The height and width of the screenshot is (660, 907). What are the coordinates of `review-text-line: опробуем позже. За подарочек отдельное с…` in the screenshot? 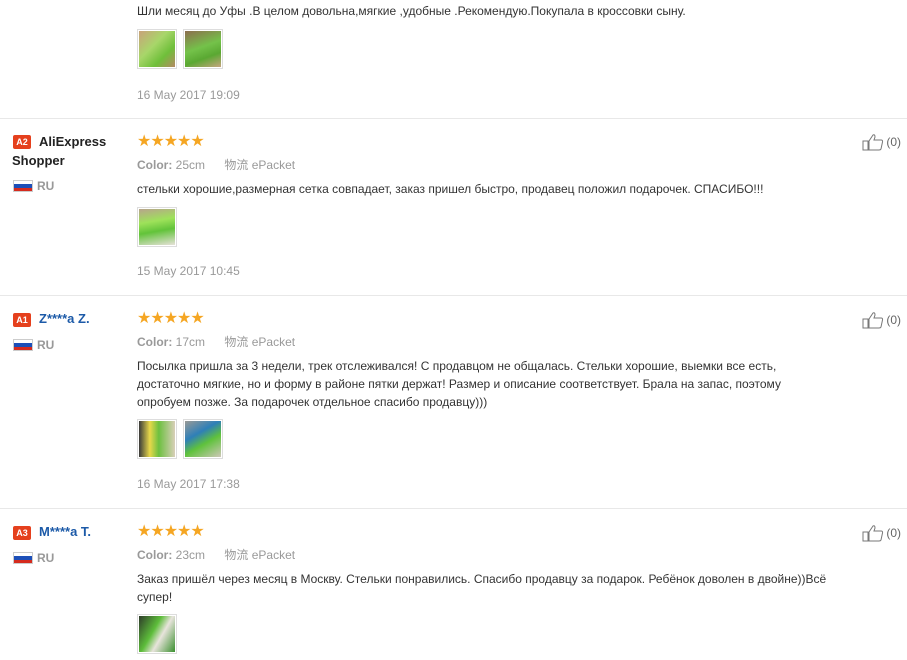 It's located at (312, 402).